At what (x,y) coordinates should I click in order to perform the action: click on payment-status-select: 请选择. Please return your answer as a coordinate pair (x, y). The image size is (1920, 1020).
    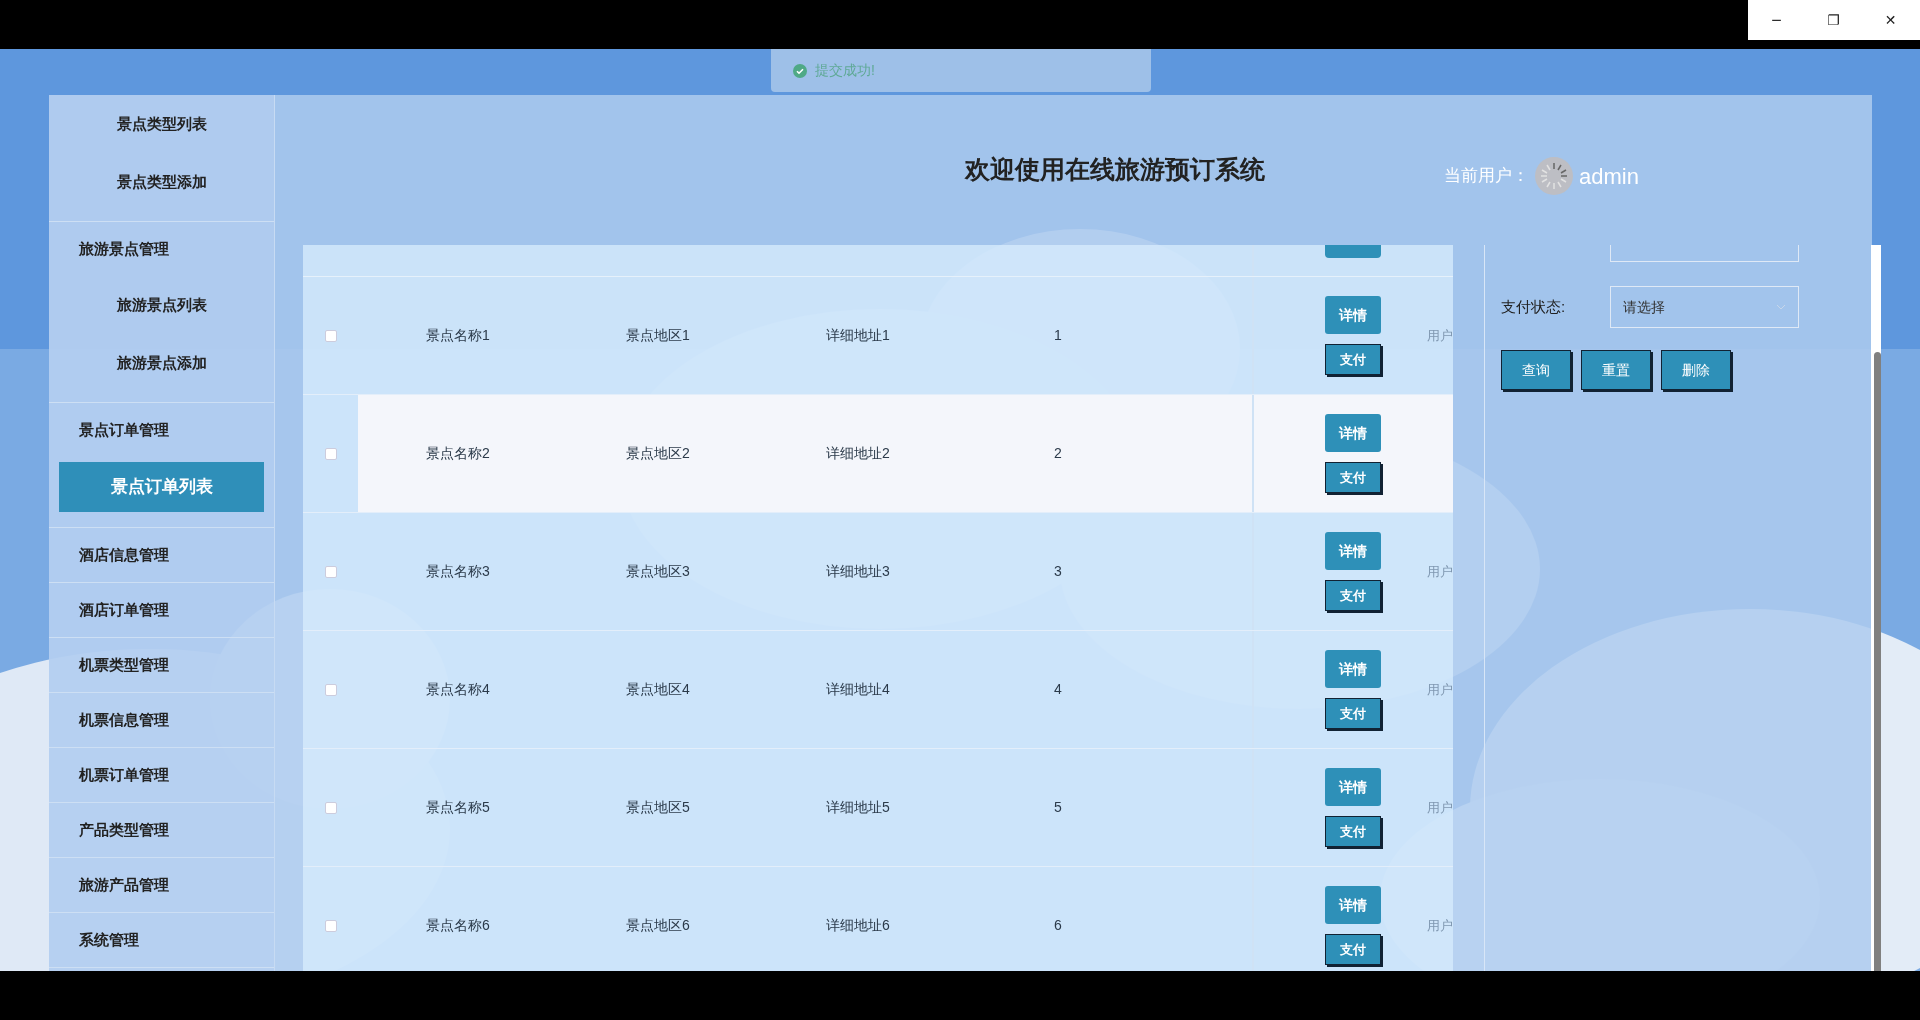
    Looking at the image, I should click on (1704, 307).